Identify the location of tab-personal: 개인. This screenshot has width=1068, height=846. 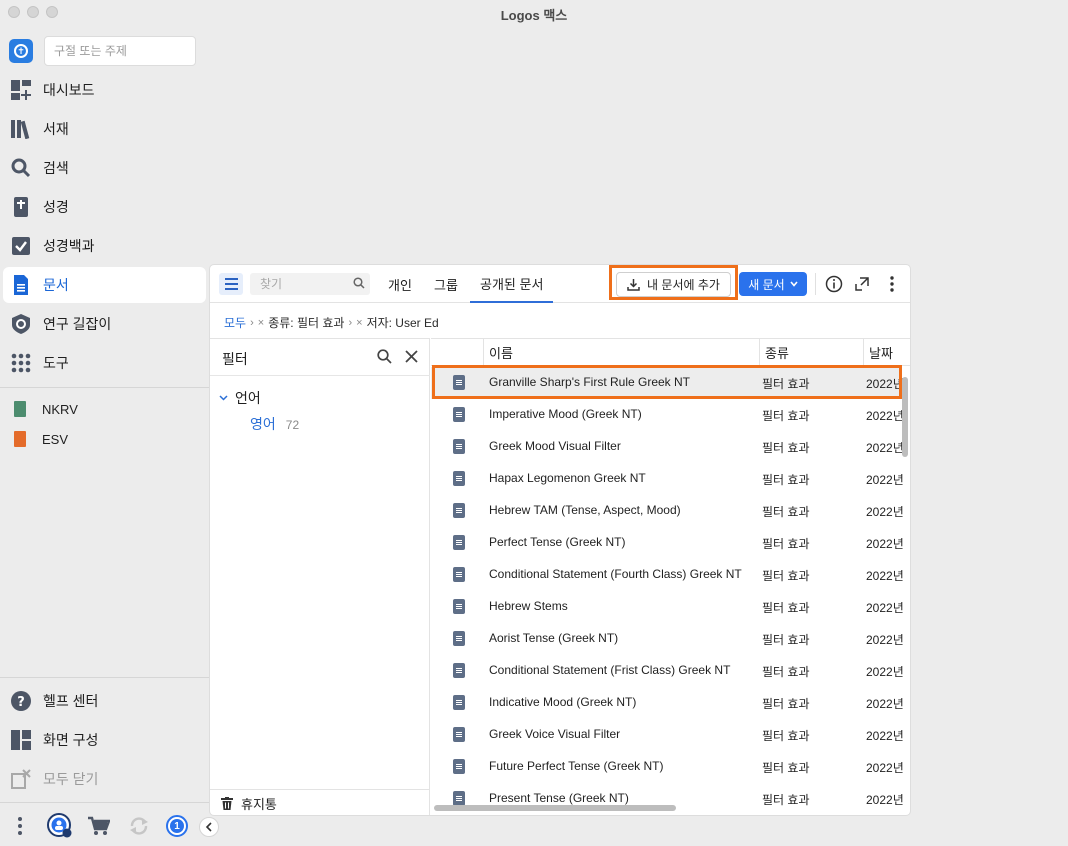
(400, 284).